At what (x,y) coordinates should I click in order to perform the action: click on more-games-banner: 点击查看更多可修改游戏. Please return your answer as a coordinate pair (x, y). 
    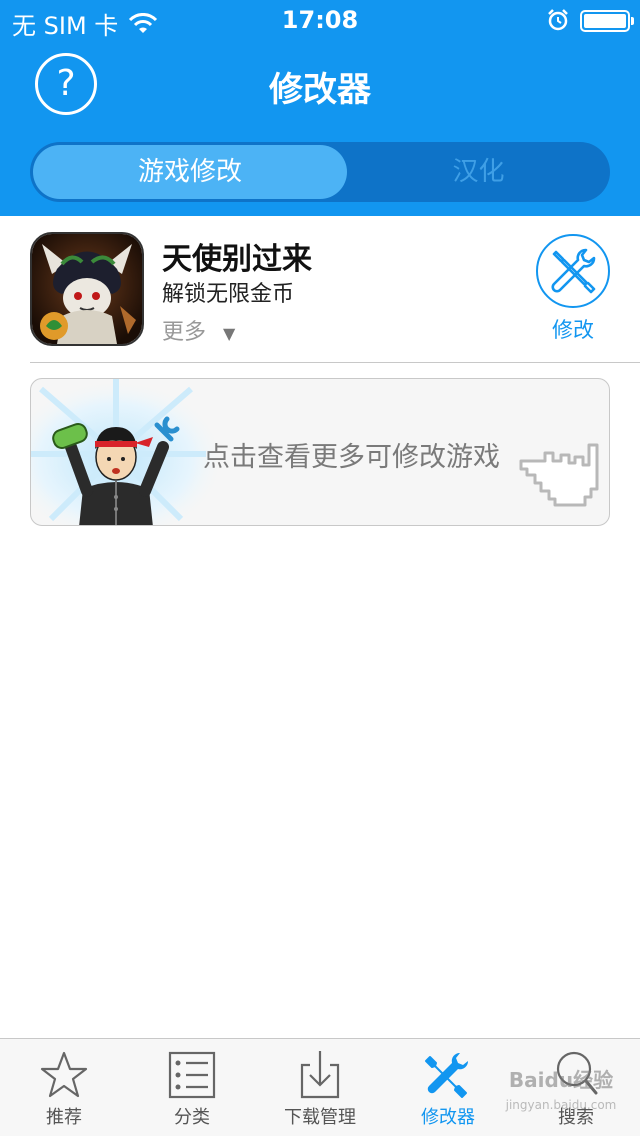
    Looking at the image, I should click on (320, 452).